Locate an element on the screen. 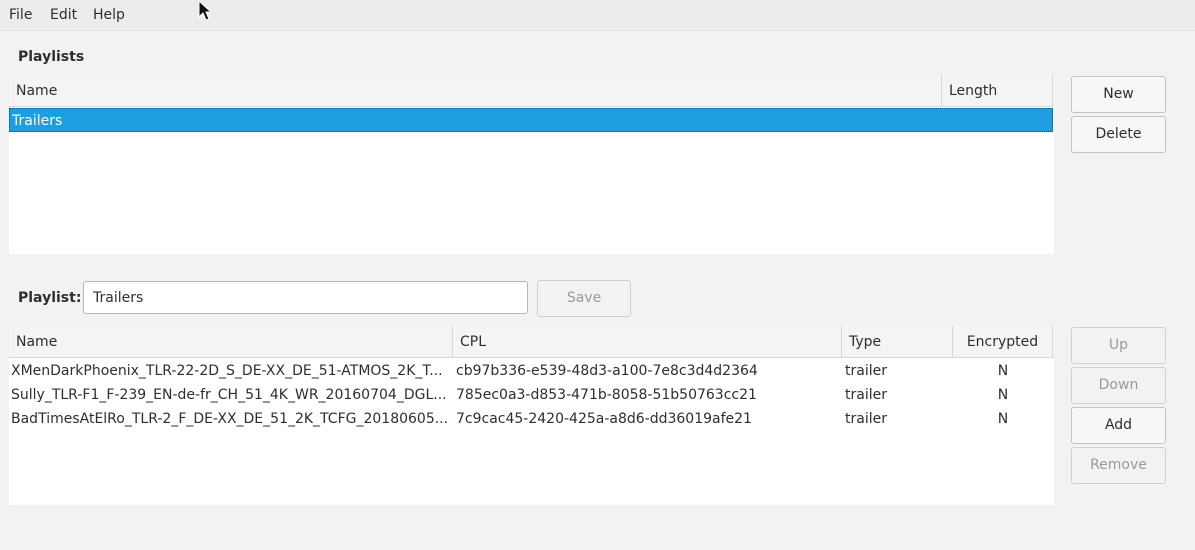  column-header-type: Type is located at coordinates (897, 342).